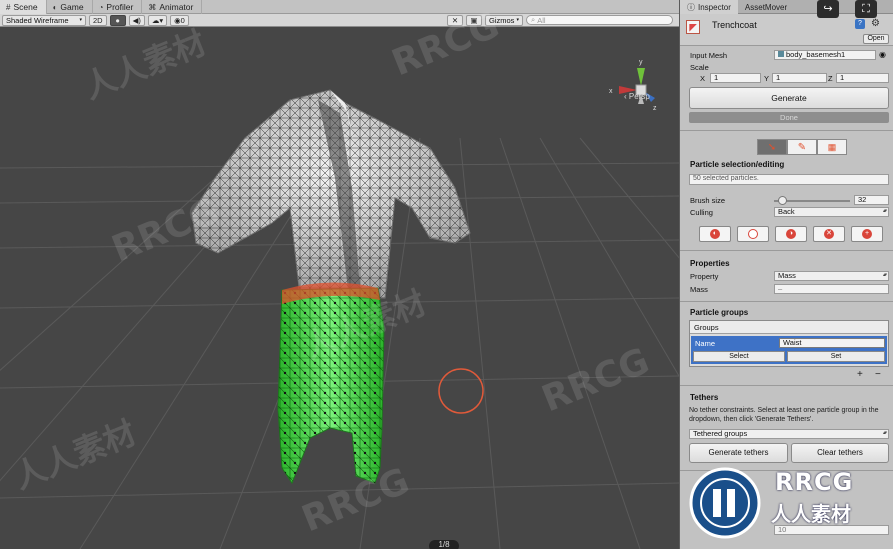  Describe the element at coordinates (98, 20) in the screenshot. I see `2d-toggle: 2D` at that location.